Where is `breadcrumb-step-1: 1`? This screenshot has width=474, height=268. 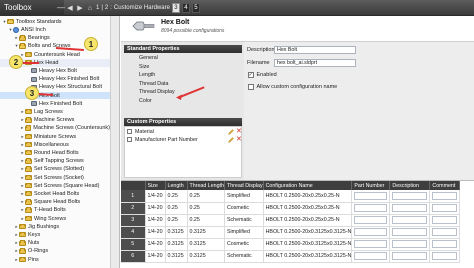 breadcrumb-step-1: 1 is located at coordinates (97, 8).